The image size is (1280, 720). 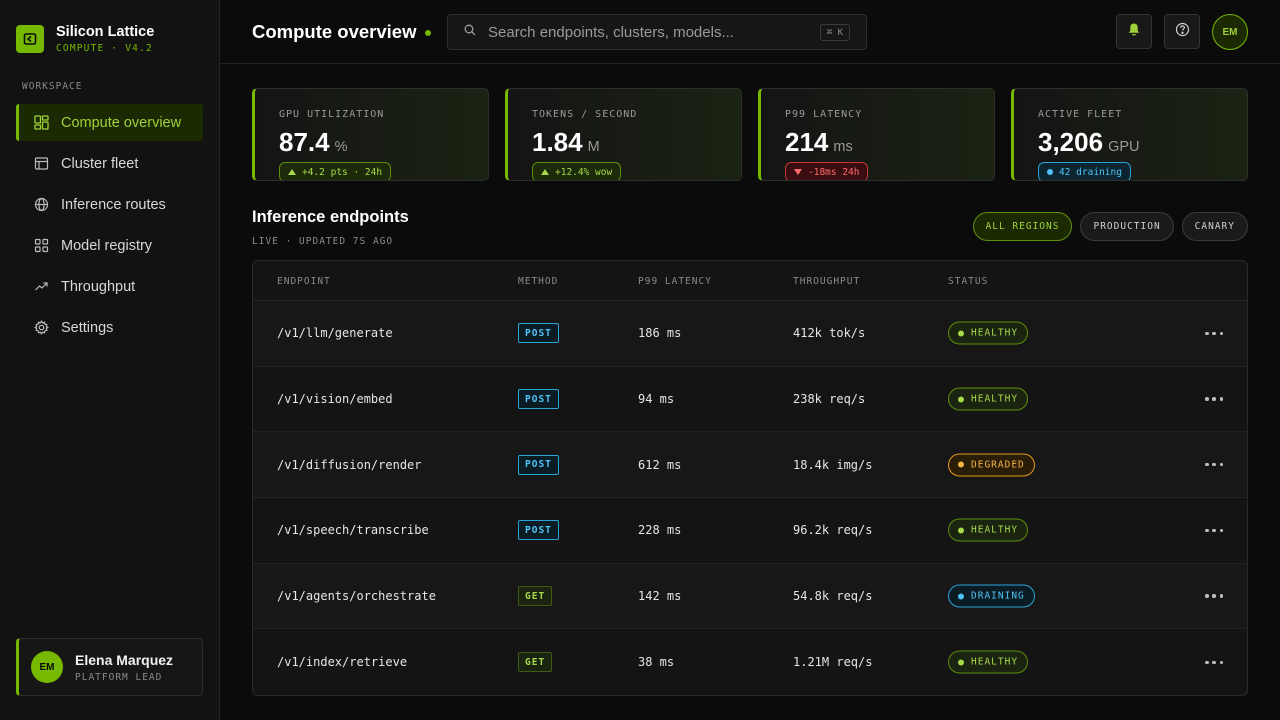 I want to click on endpoint-path: /v1/agents/orchestrate, so click(x=356, y=596).